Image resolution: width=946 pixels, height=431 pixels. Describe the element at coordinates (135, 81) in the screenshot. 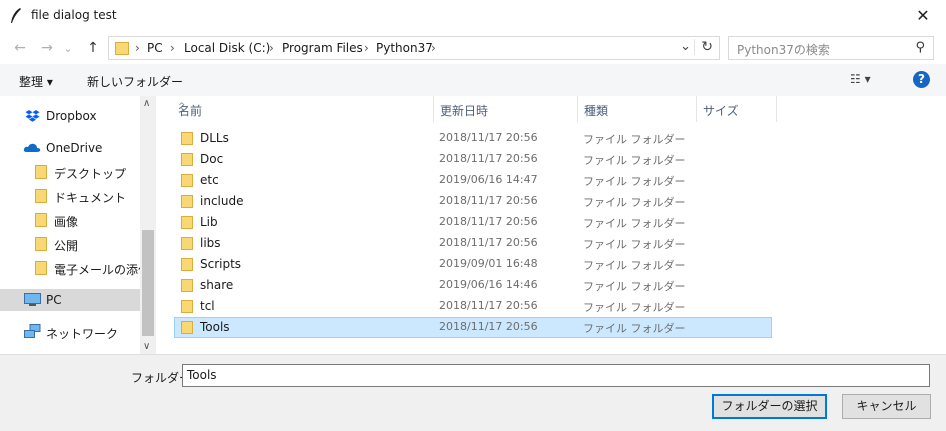

I see `new-folder-button: 新しいフォルダー` at that location.